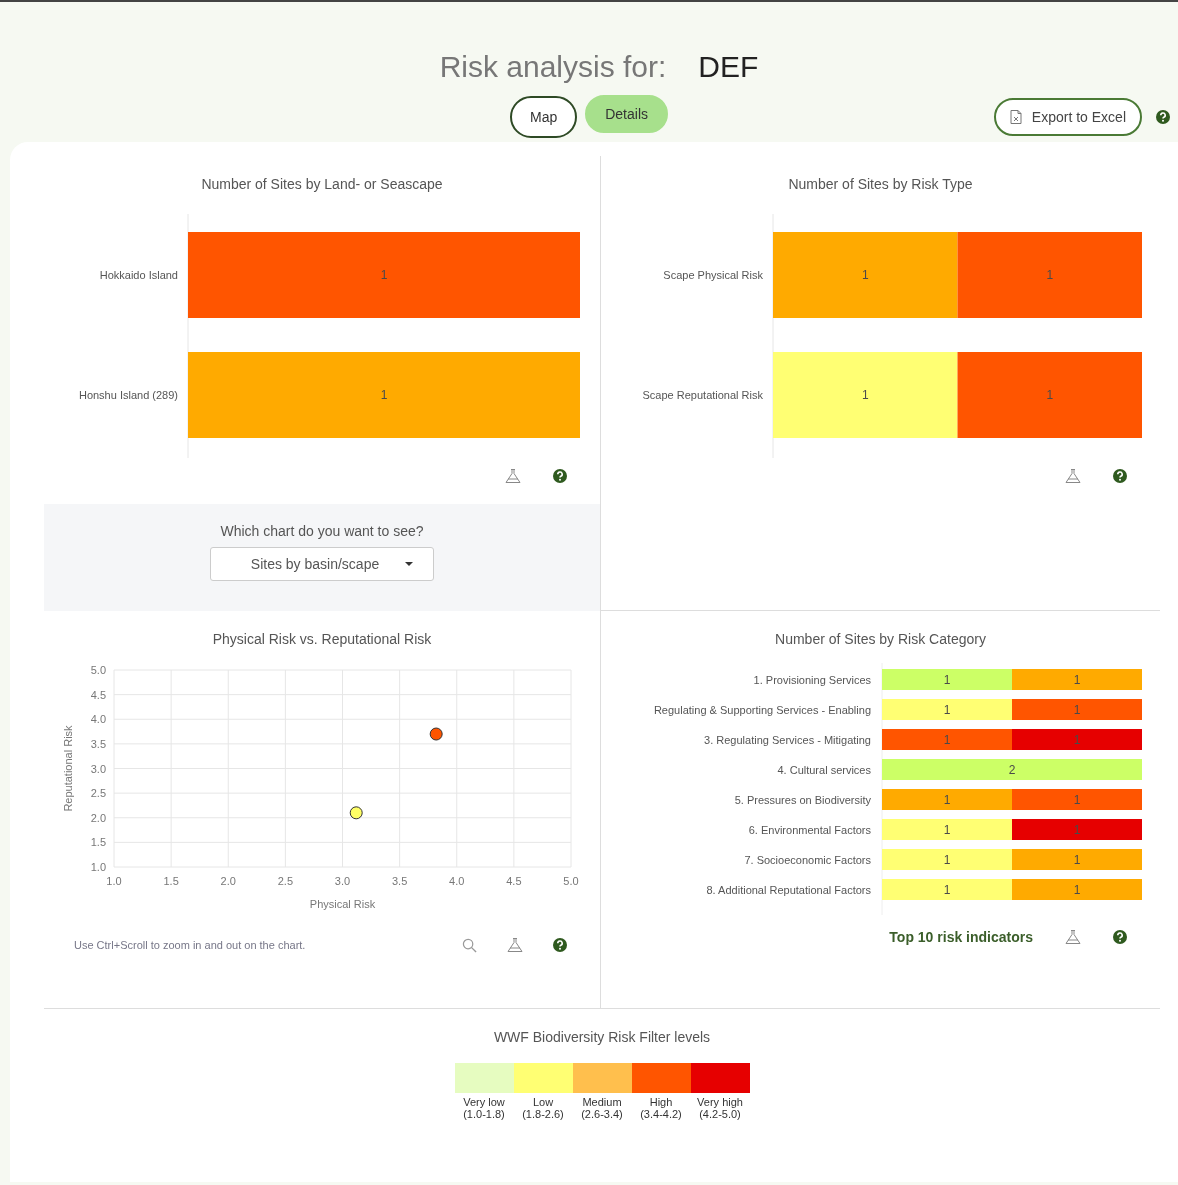 The height and width of the screenshot is (1185, 1178). What do you see at coordinates (788, 889) in the screenshot?
I see `category-label: 8. Additional Reputational Factors` at bounding box center [788, 889].